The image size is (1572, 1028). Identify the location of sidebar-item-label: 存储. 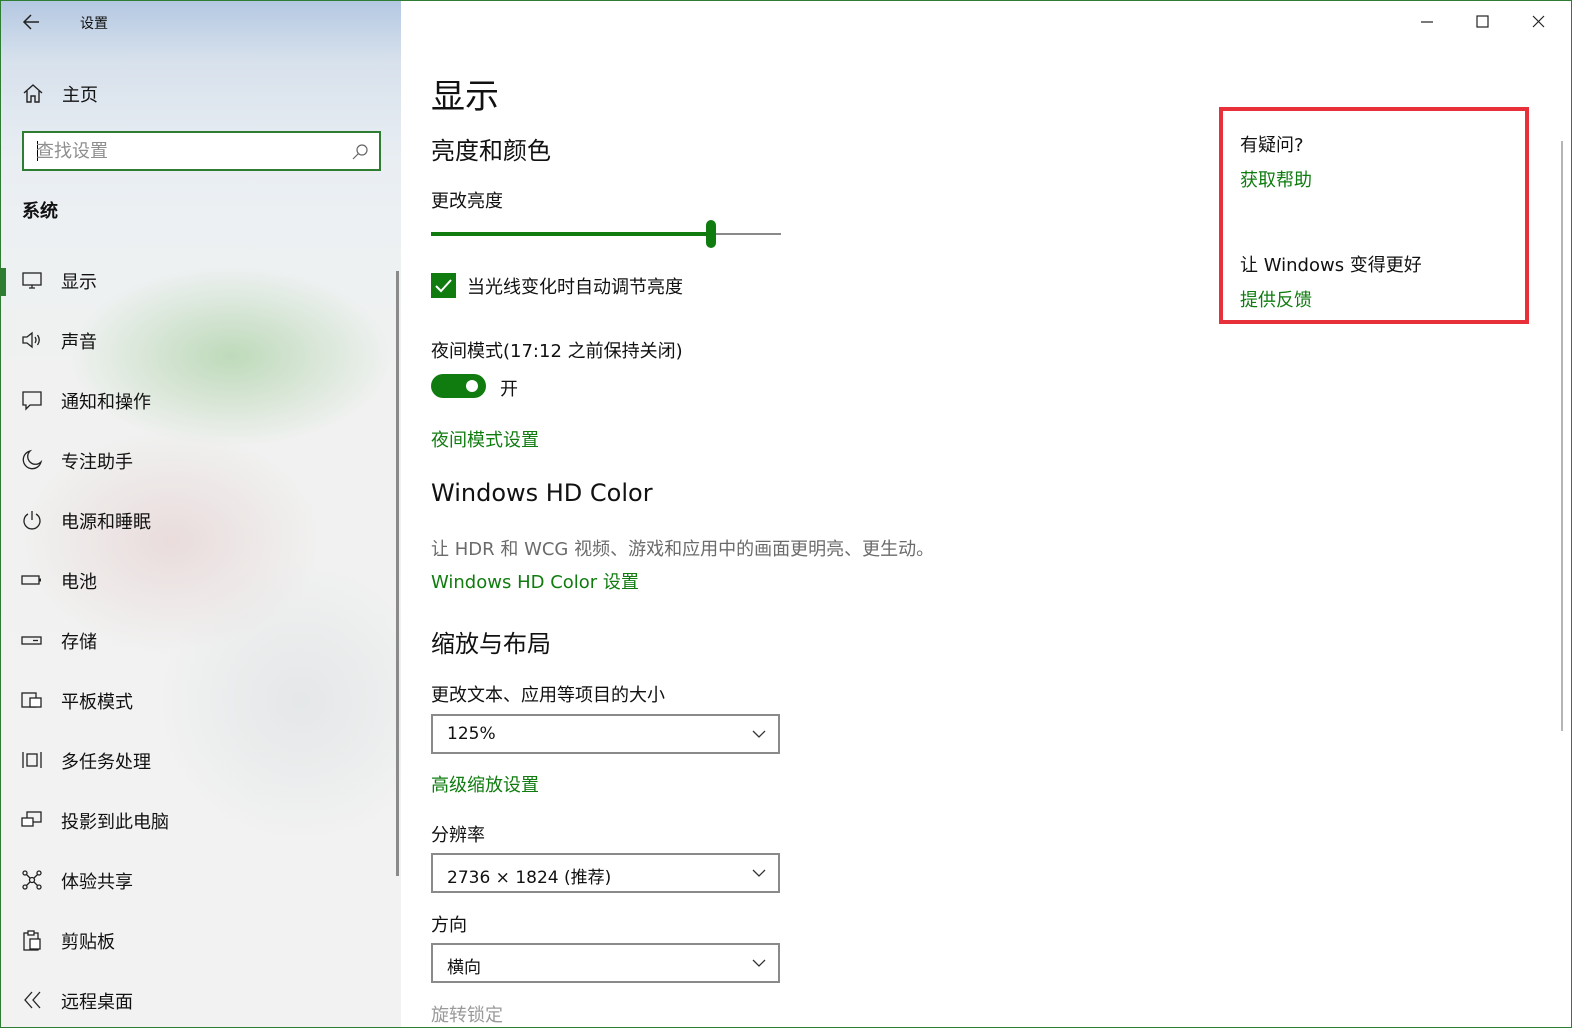
(79, 642).